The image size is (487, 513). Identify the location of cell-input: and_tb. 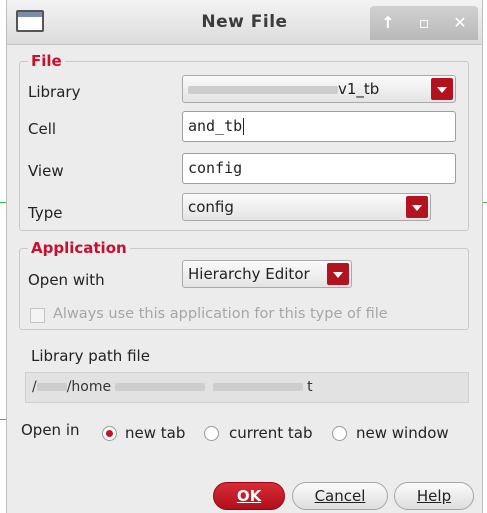
(319, 126).